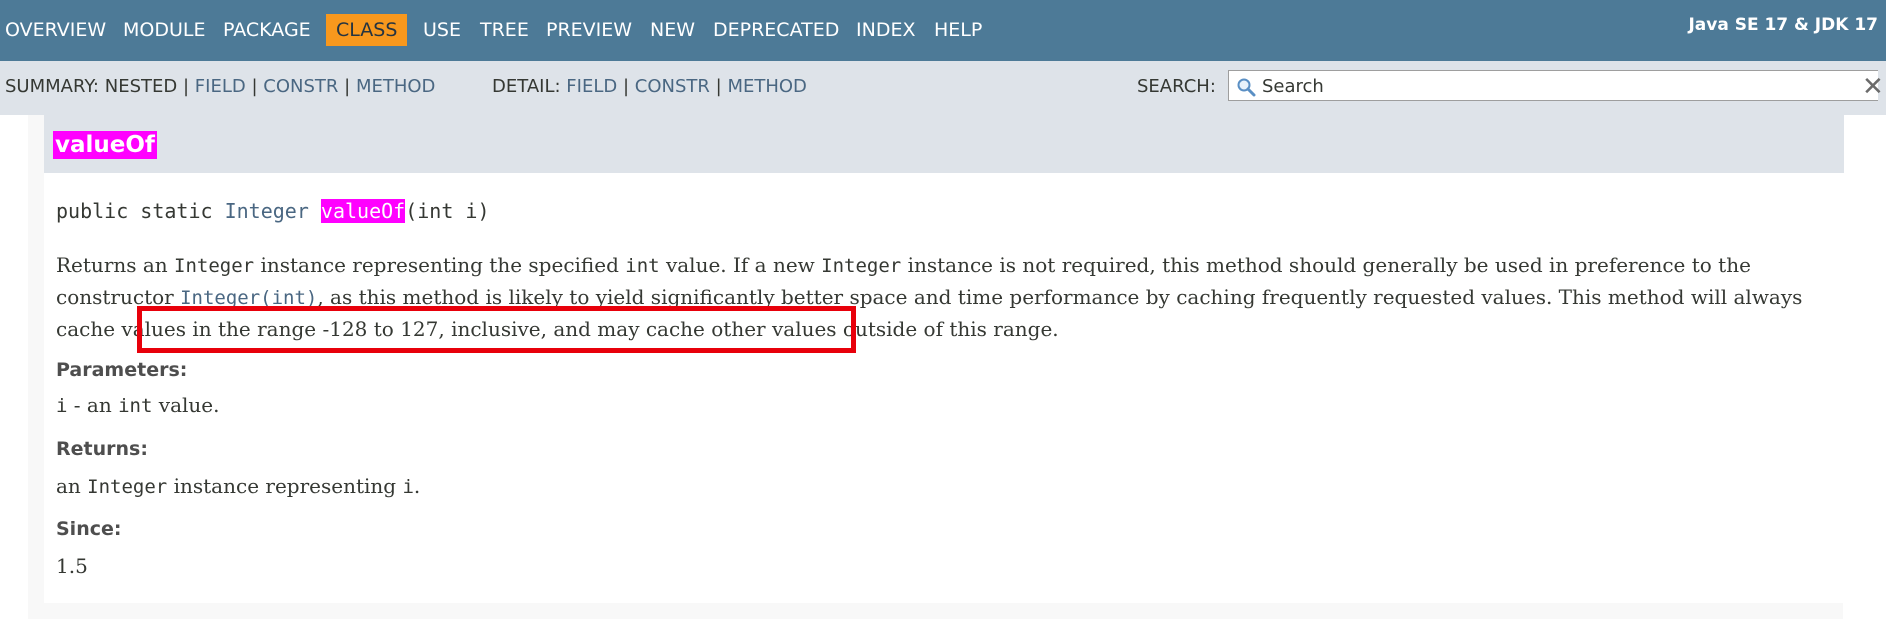 The height and width of the screenshot is (619, 1886). Describe the element at coordinates (1176, 86) in the screenshot. I see `search-label: SEARCH:` at that location.